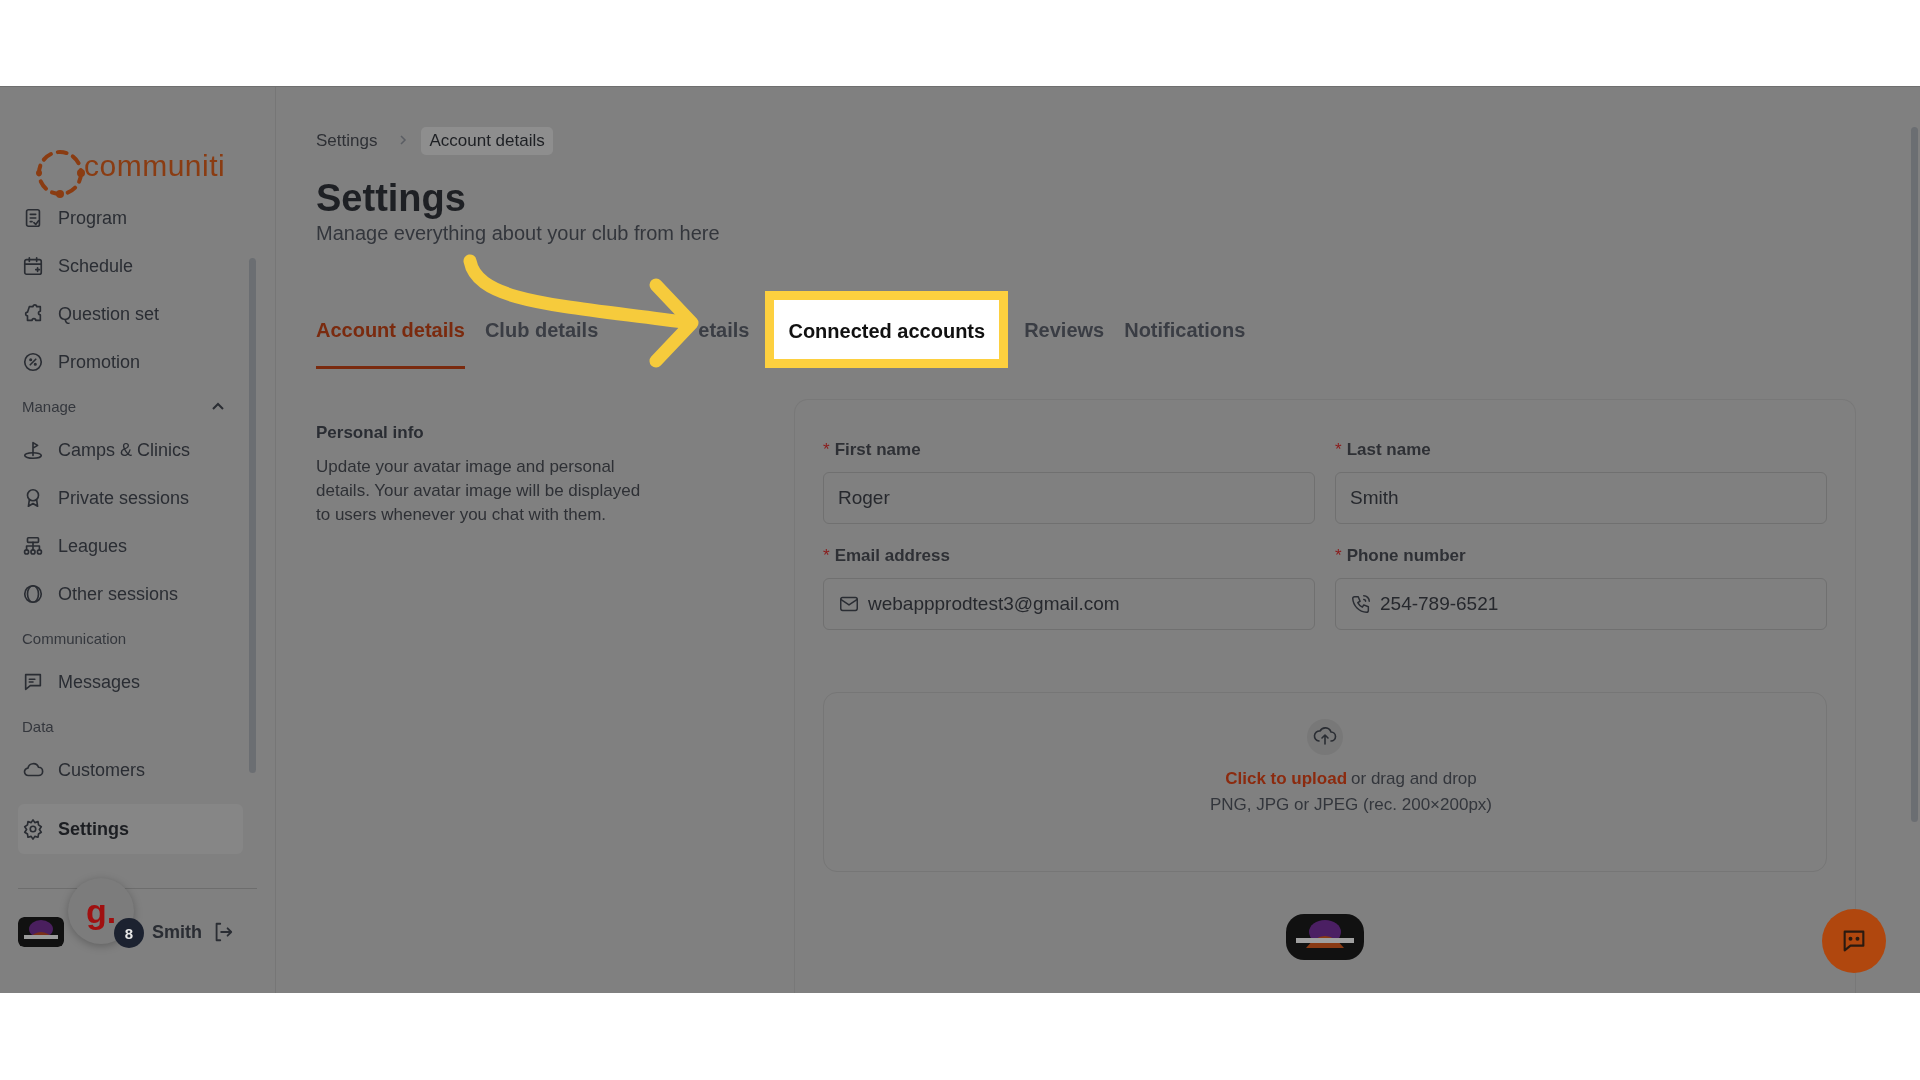 This screenshot has width=1920, height=1080. What do you see at coordinates (130, 362) in the screenshot?
I see `sidebar-item: Promotion` at bounding box center [130, 362].